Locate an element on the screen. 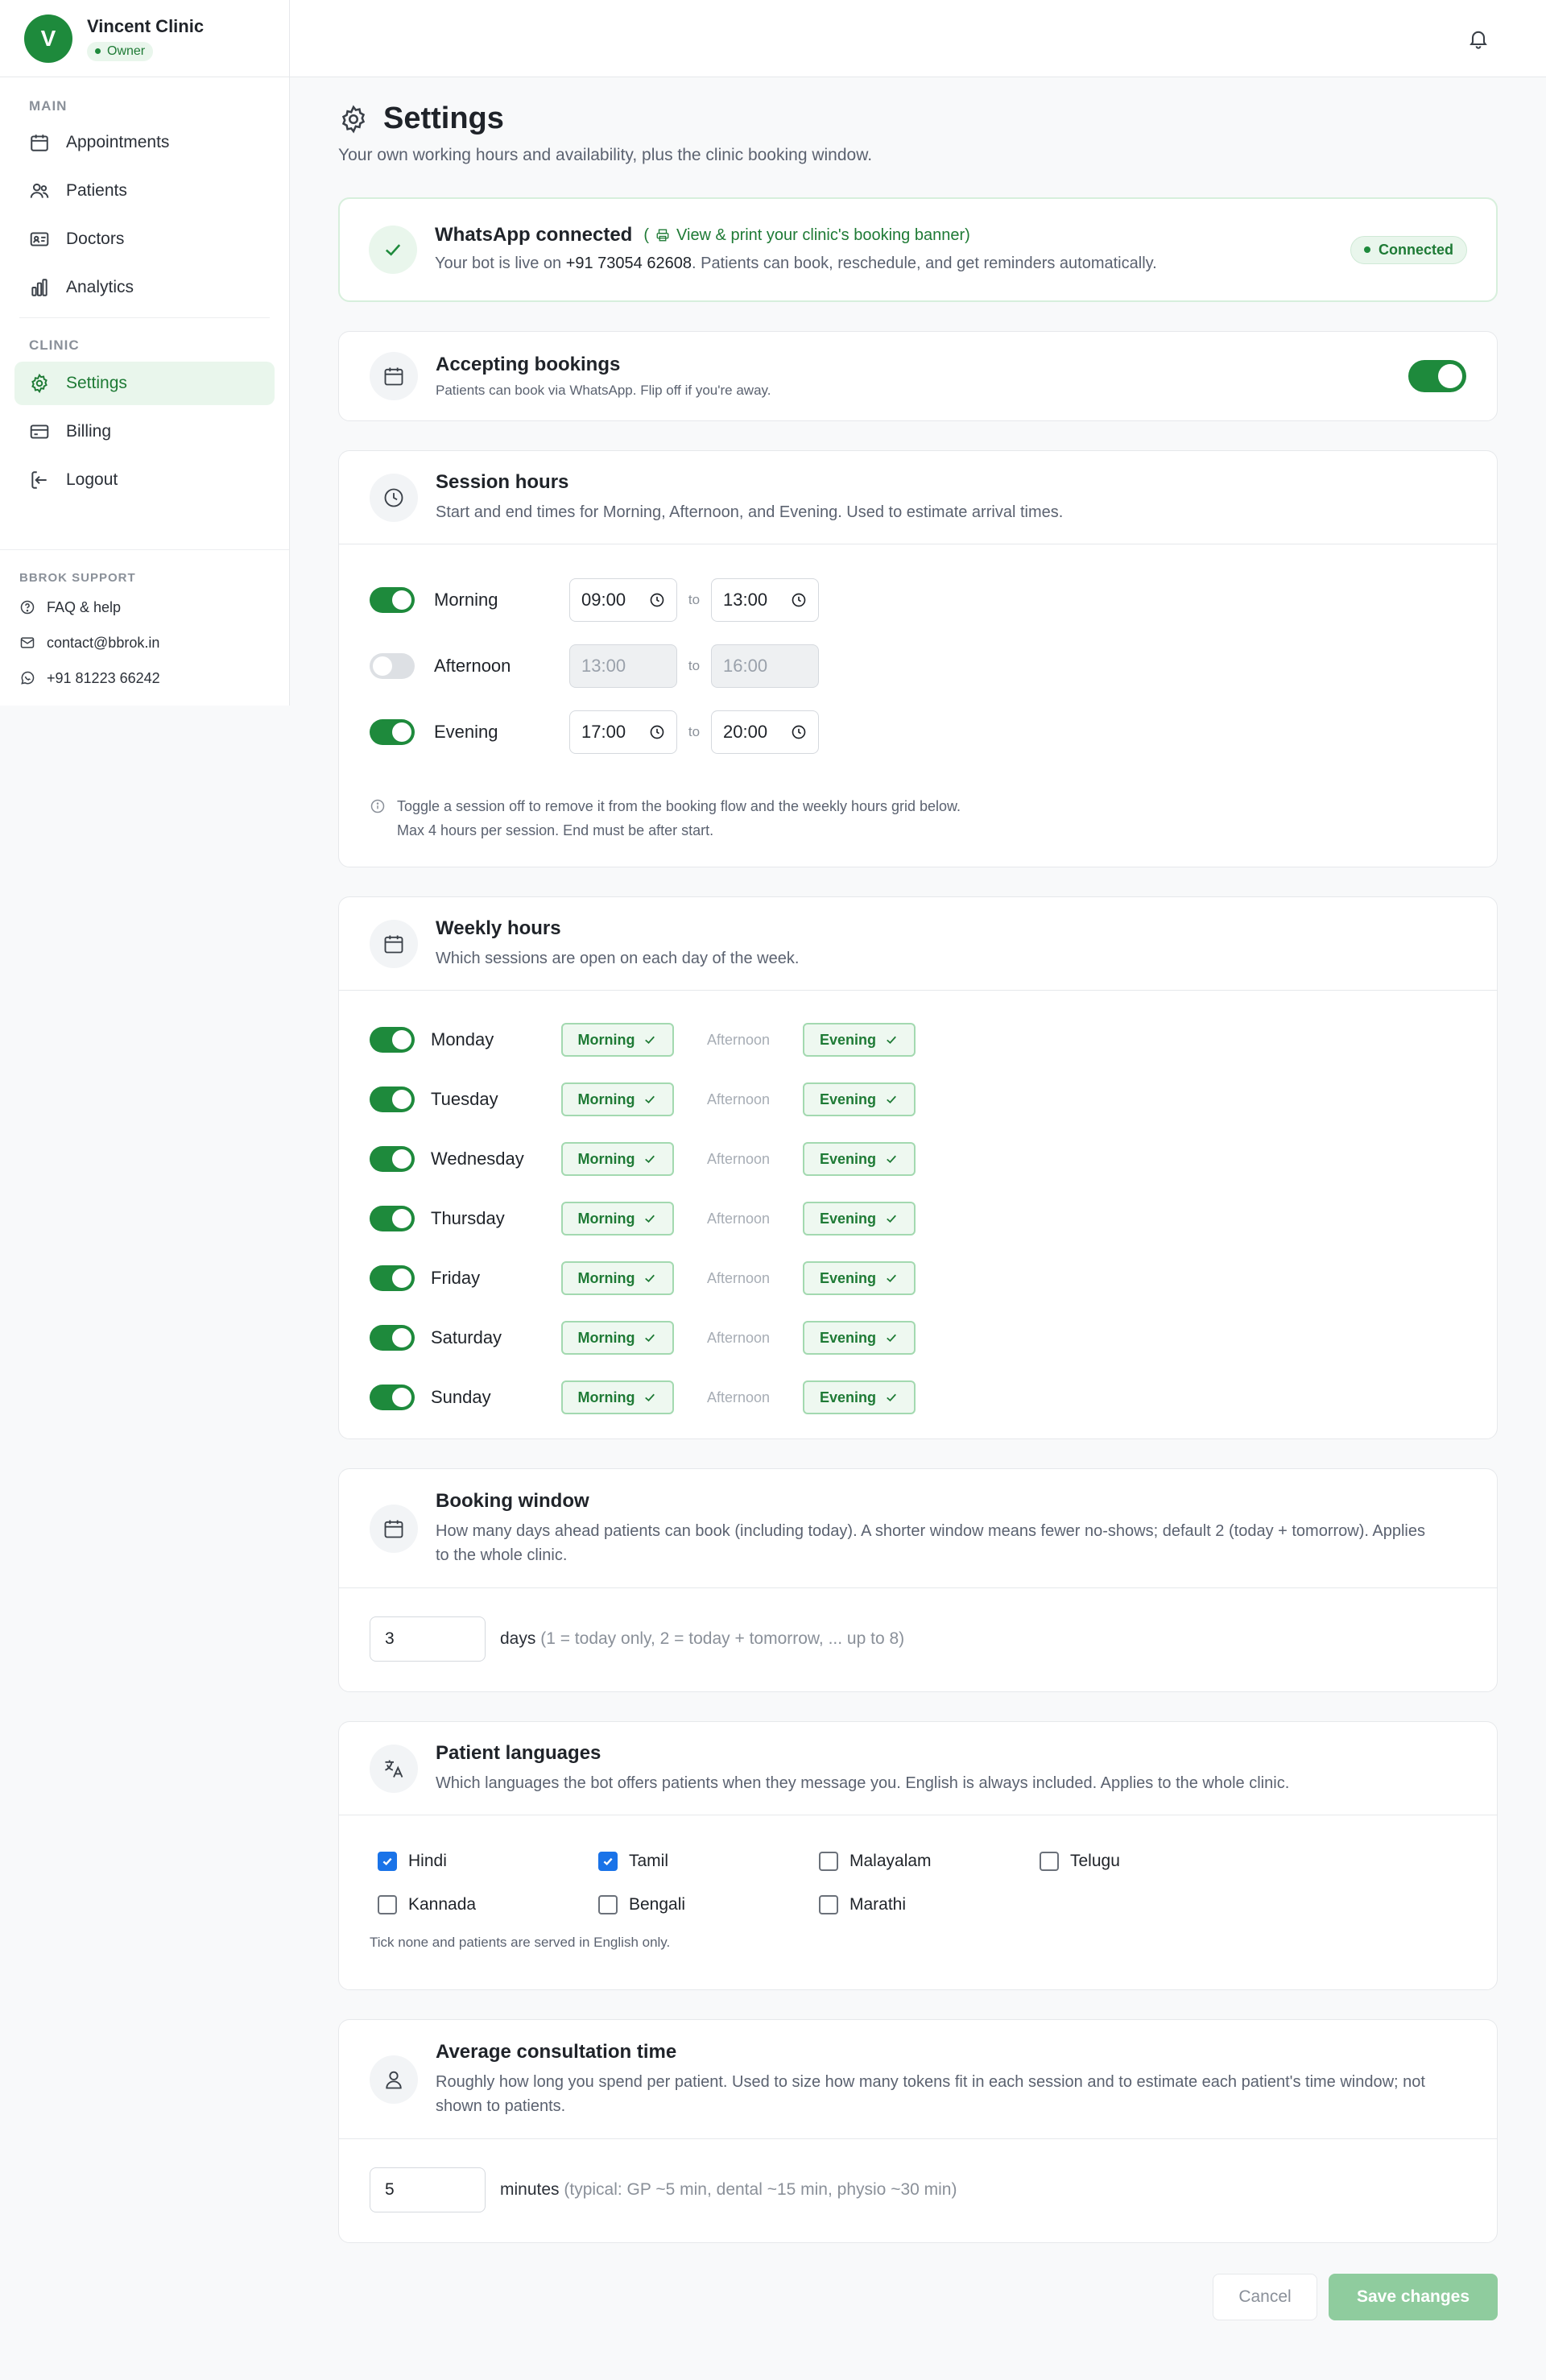  session-start-morning: 09:00 is located at coordinates (623, 600).